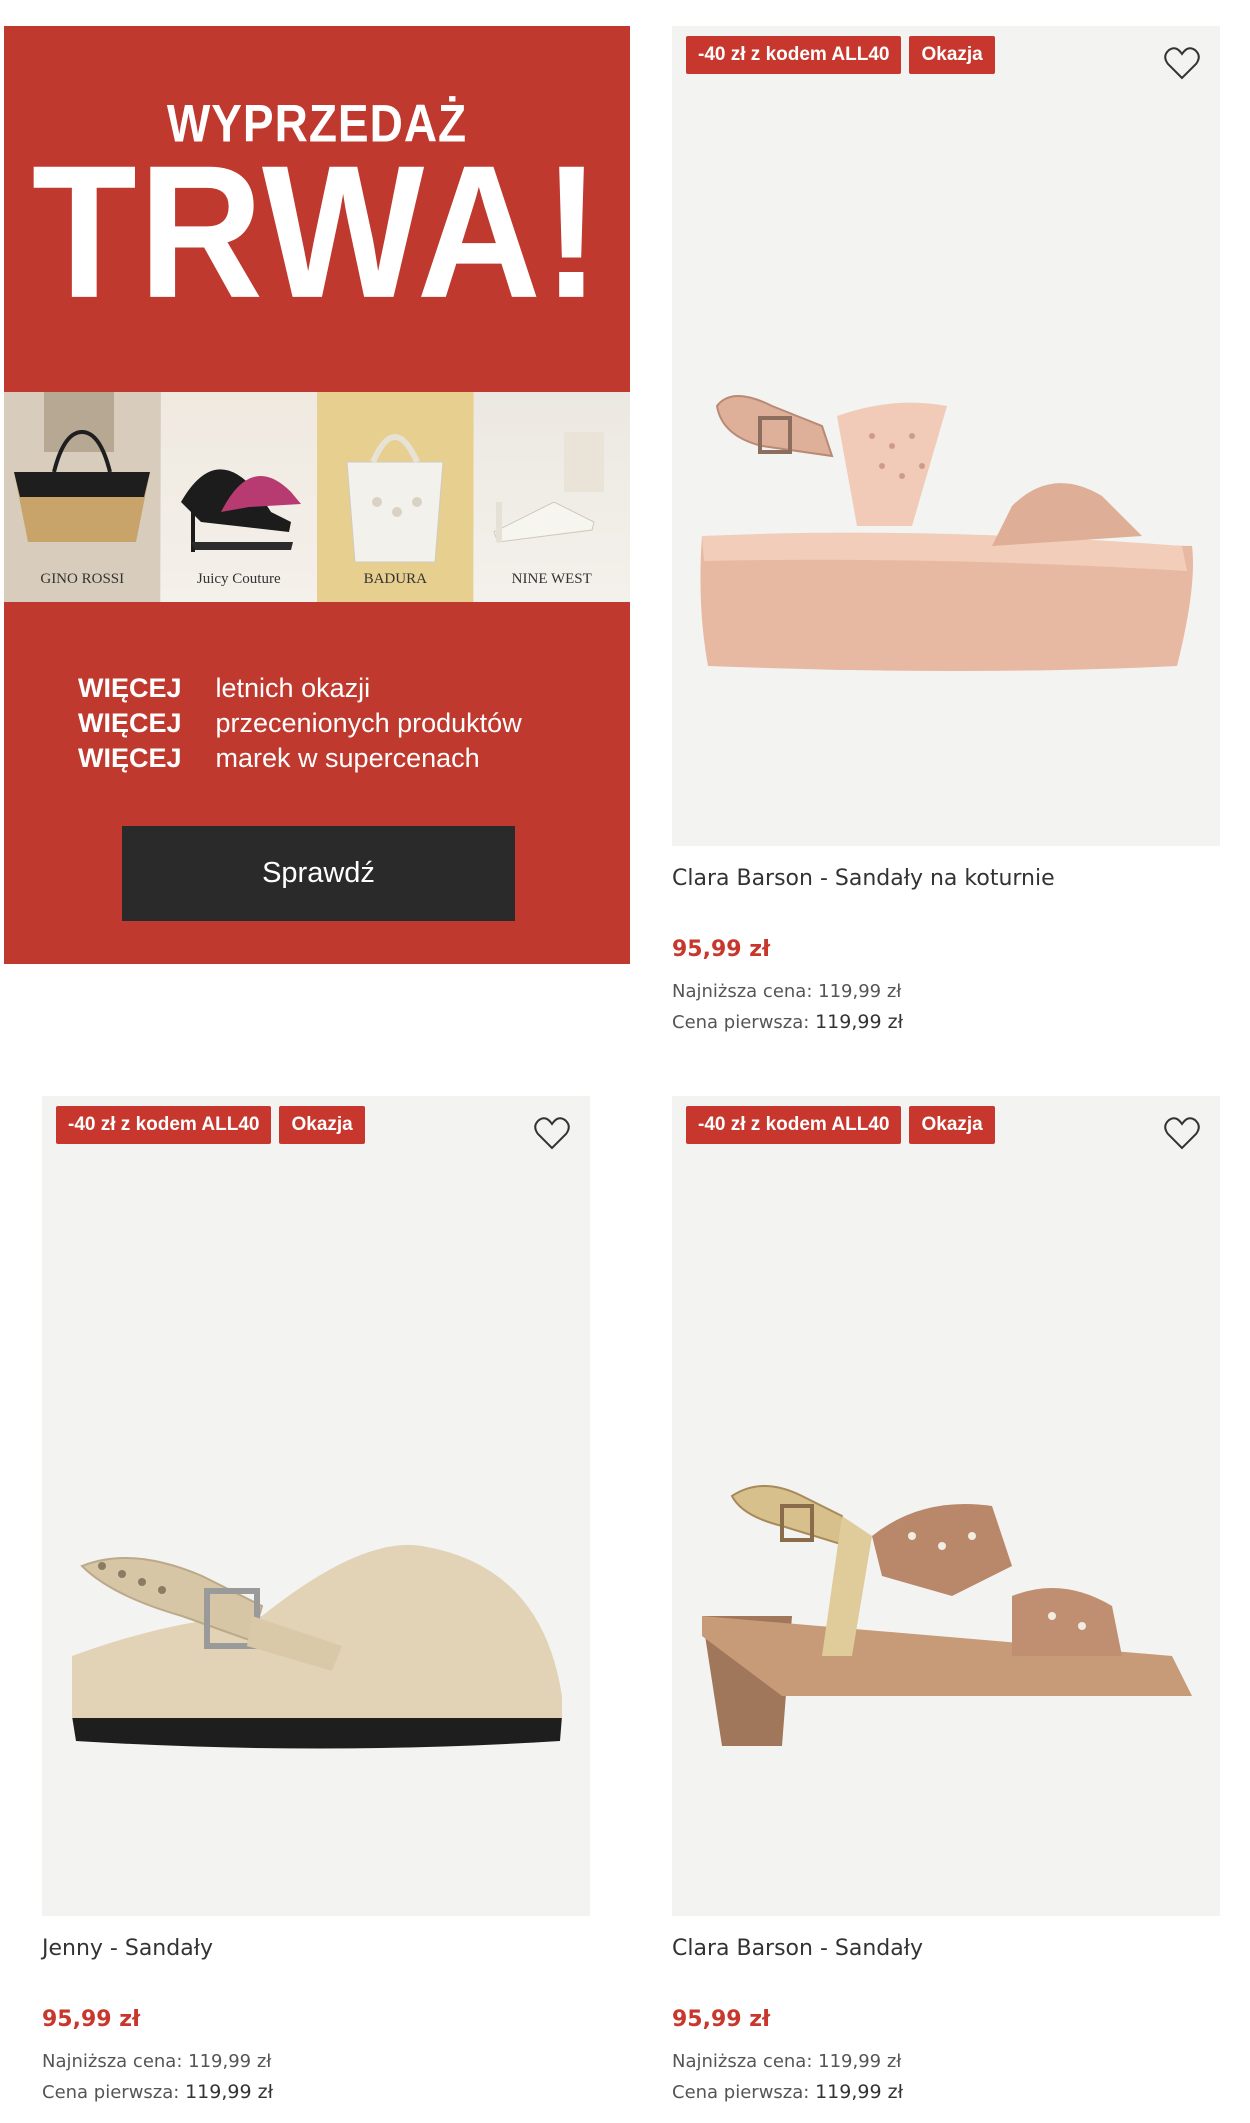 The height and width of the screenshot is (2123, 1250). Describe the element at coordinates (347, 758) in the screenshot. I see `promo-line-text: marek w supercenach` at that location.